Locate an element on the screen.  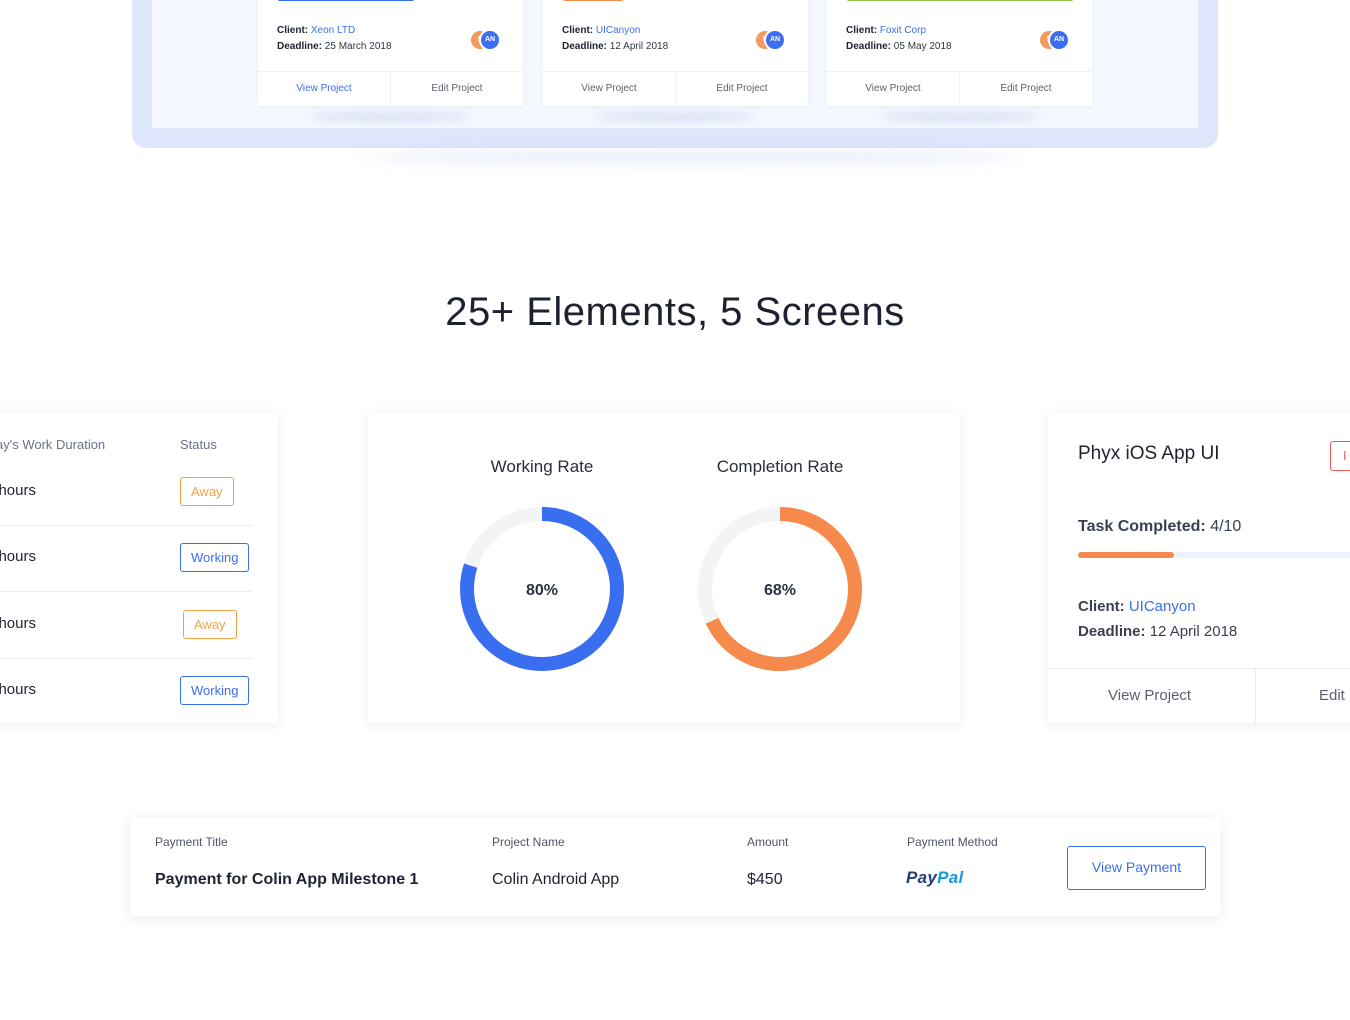
task-completed: Task Completed: 4/10 is located at coordinates (1159, 527).